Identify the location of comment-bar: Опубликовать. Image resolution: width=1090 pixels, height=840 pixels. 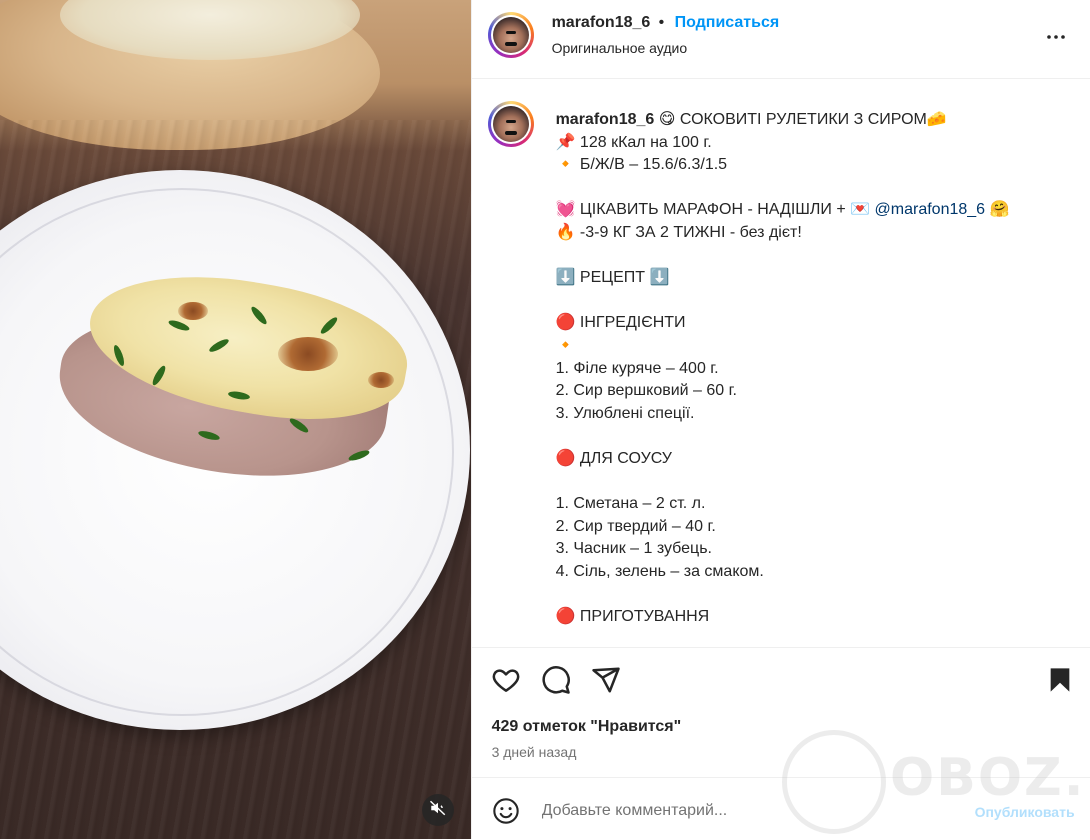
(780, 808).